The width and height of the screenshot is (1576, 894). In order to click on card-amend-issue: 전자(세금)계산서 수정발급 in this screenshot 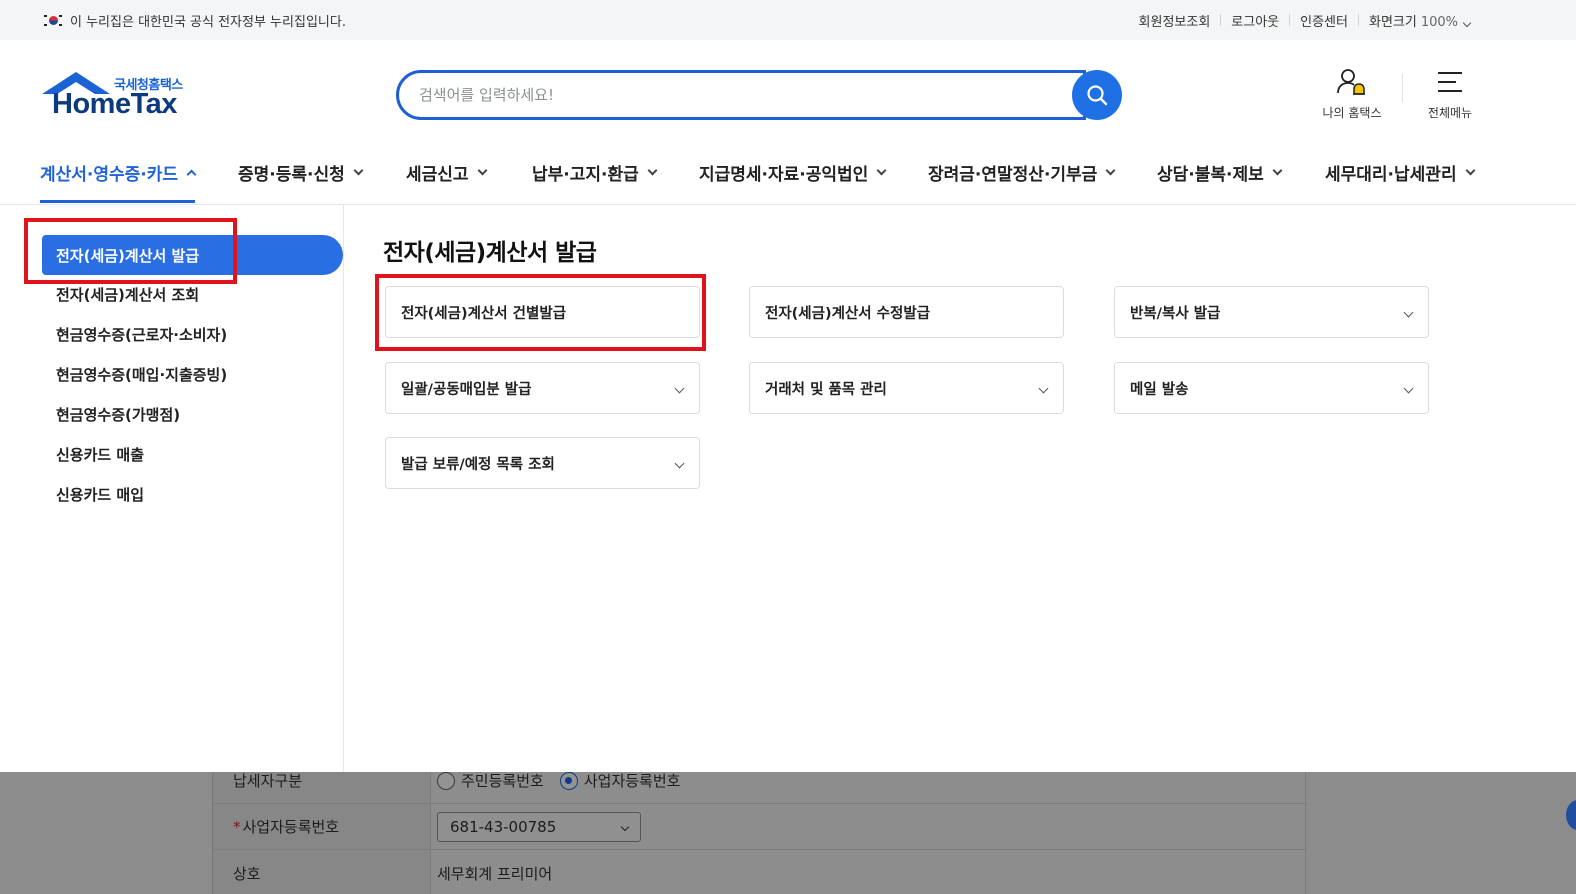, I will do `click(906, 312)`.